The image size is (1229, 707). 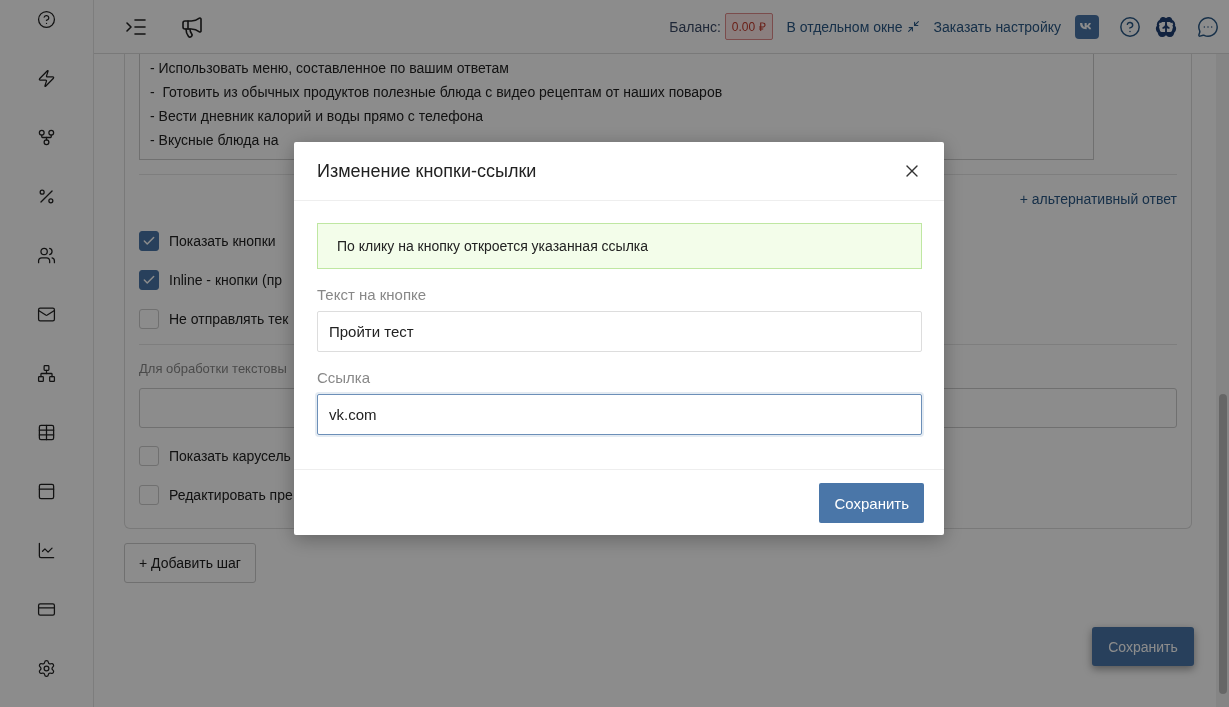 I want to click on input-field: Пройти тест, so click(x=619, y=331).